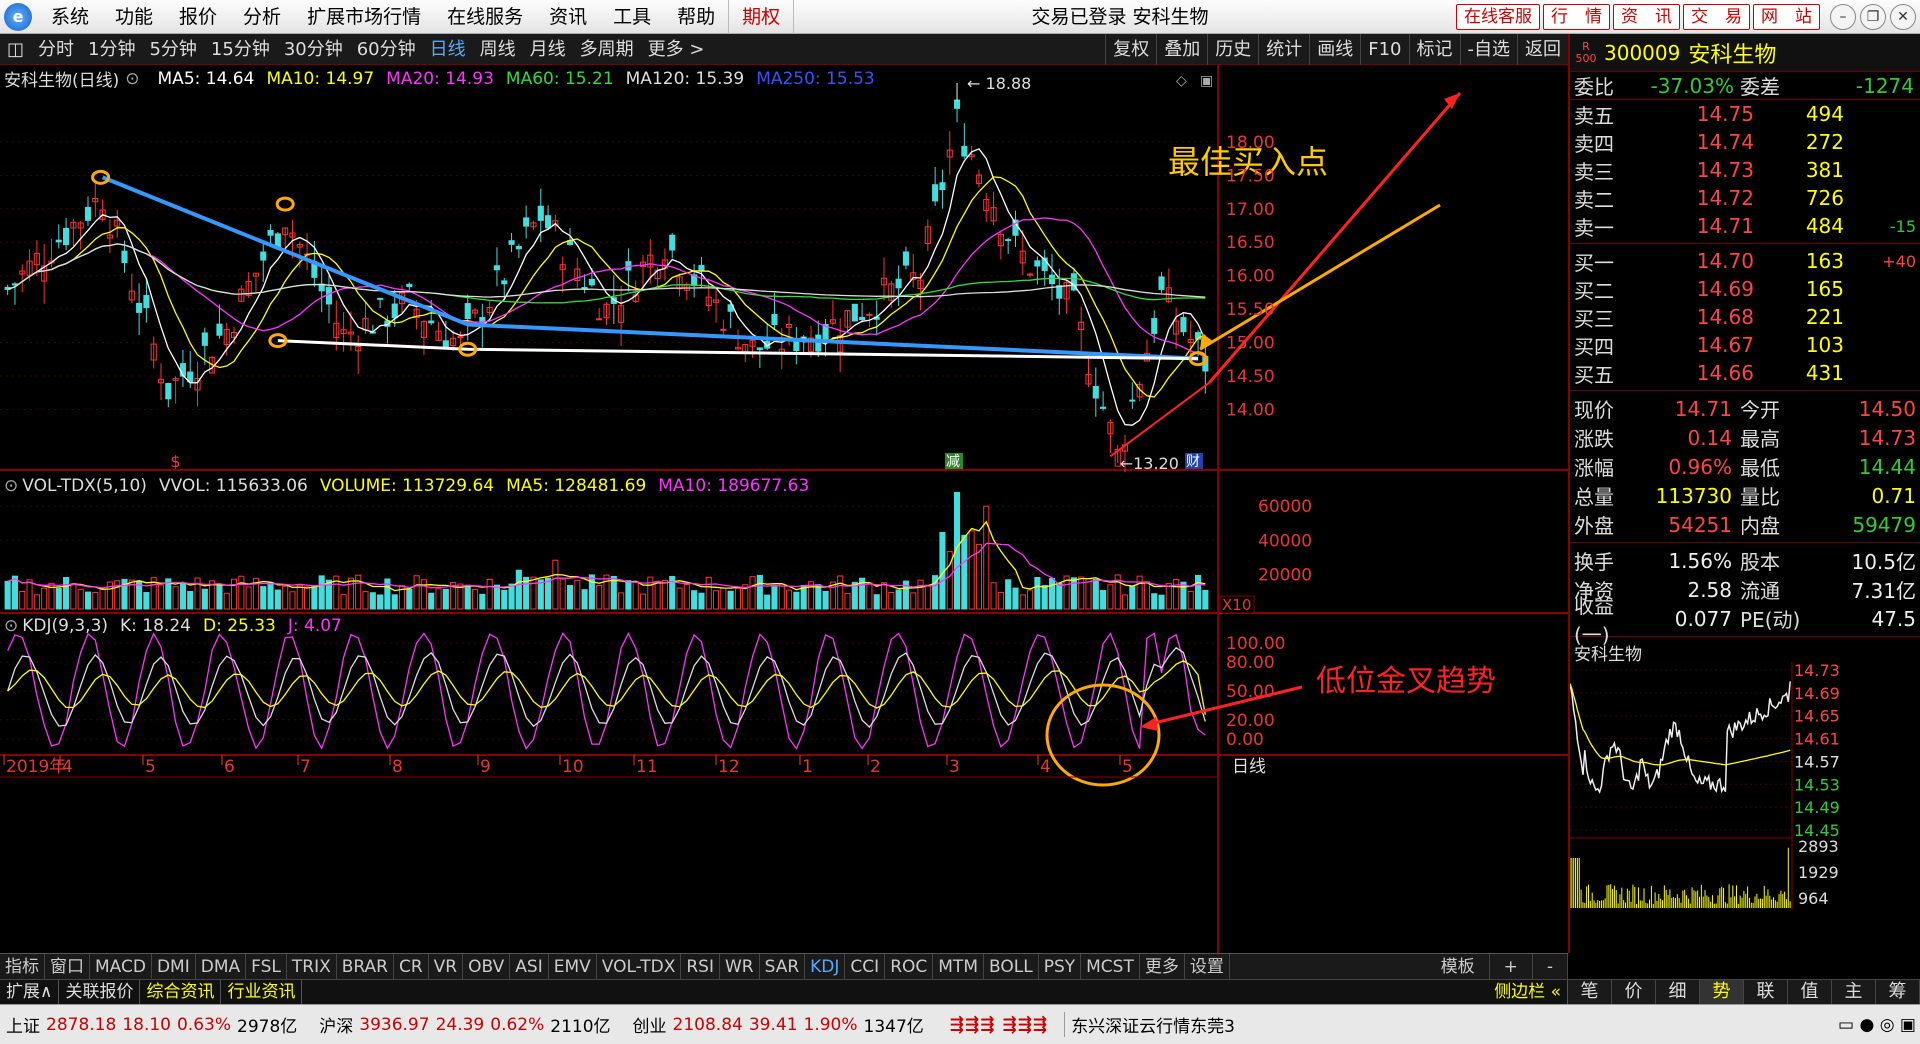 This screenshot has width=1920, height=1044. Describe the element at coordinates (958, 966) in the screenshot. I see `indicator-tab-20: MTM` at that location.